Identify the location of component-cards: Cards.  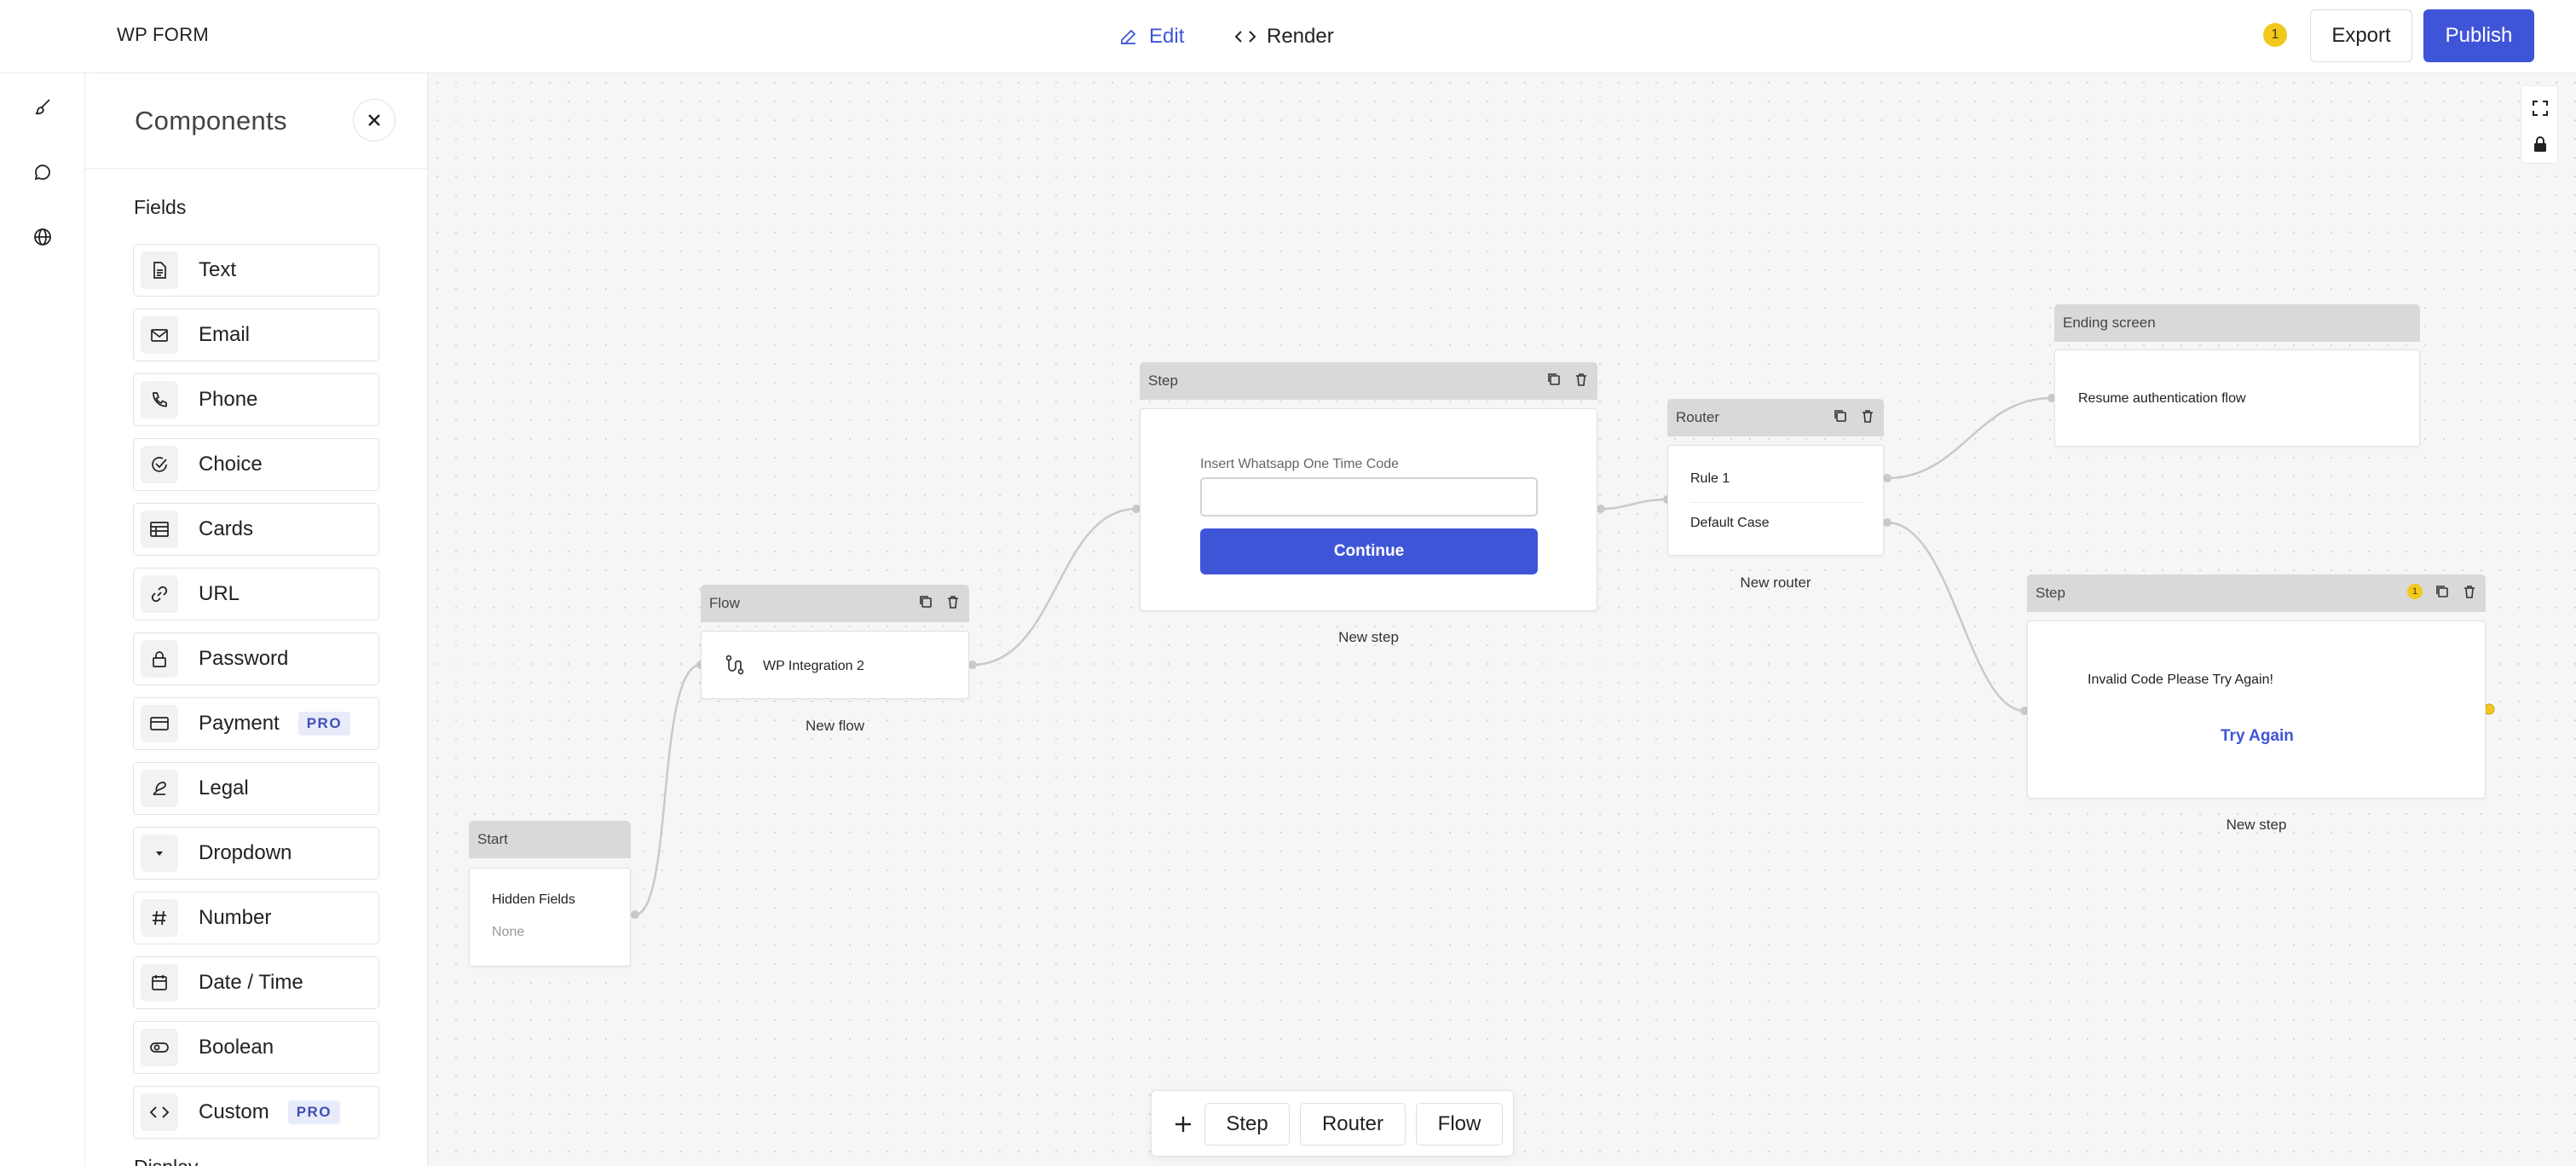
(256, 529).